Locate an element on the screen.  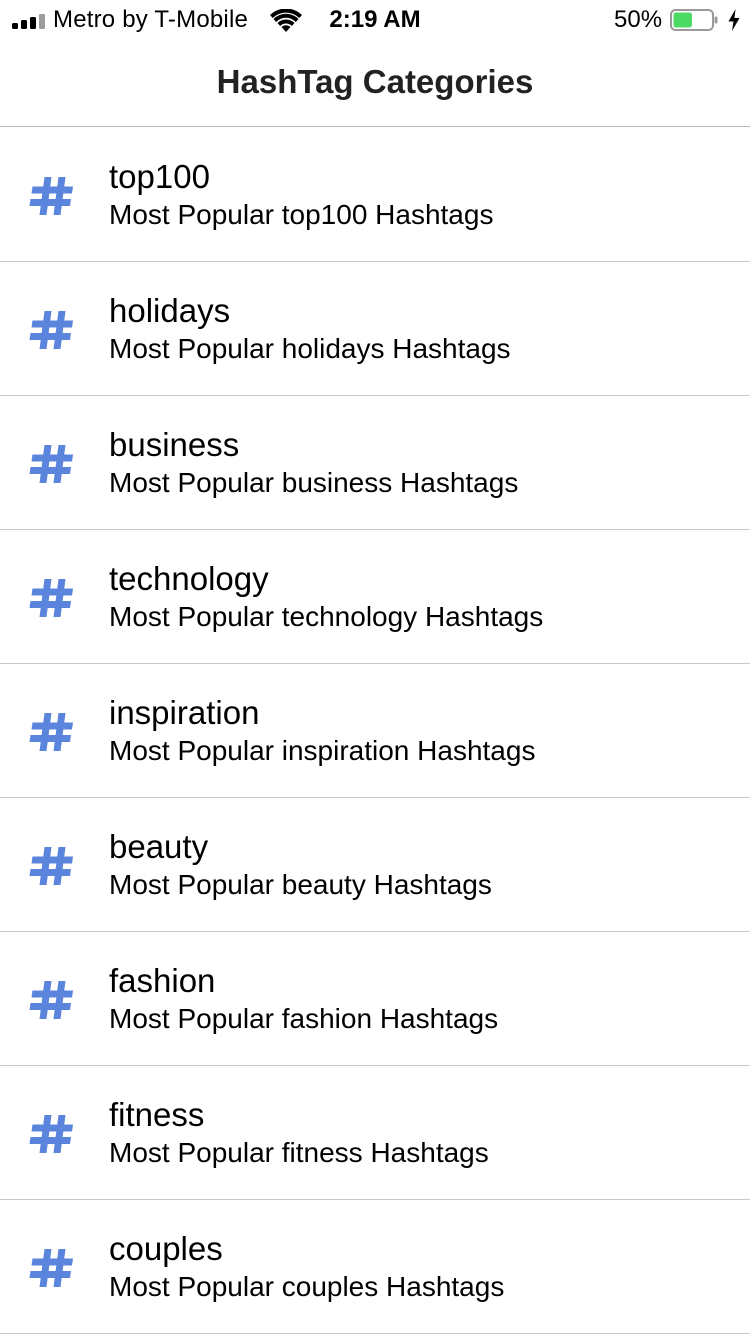
category-subtitle: Most Popular couples Hashtags is located at coordinates (307, 1286).